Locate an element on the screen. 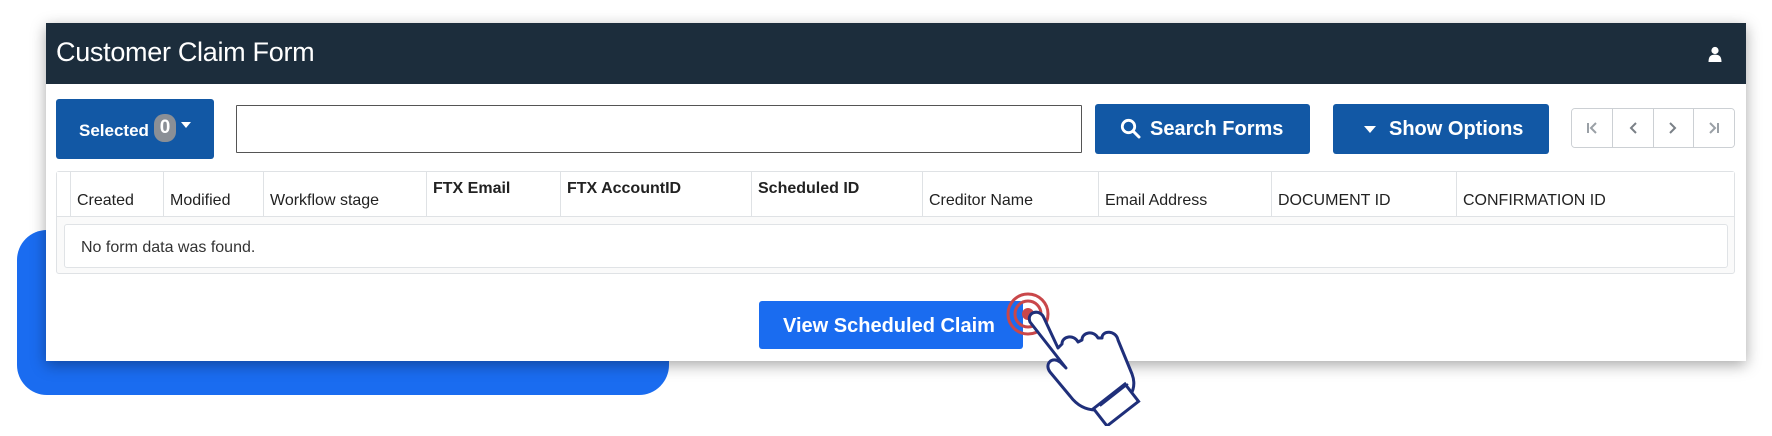 This screenshot has height=436, width=1772. search-icon is located at coordinates (1130, 128).